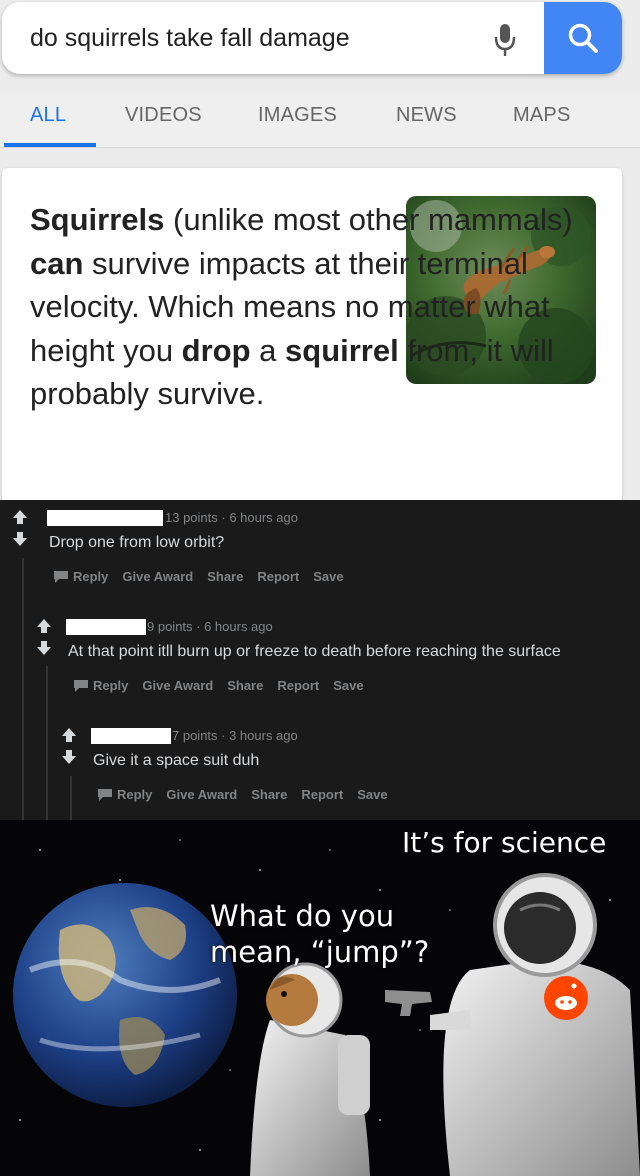  I want to click on snippet-bold: drop, so click(216, 350).